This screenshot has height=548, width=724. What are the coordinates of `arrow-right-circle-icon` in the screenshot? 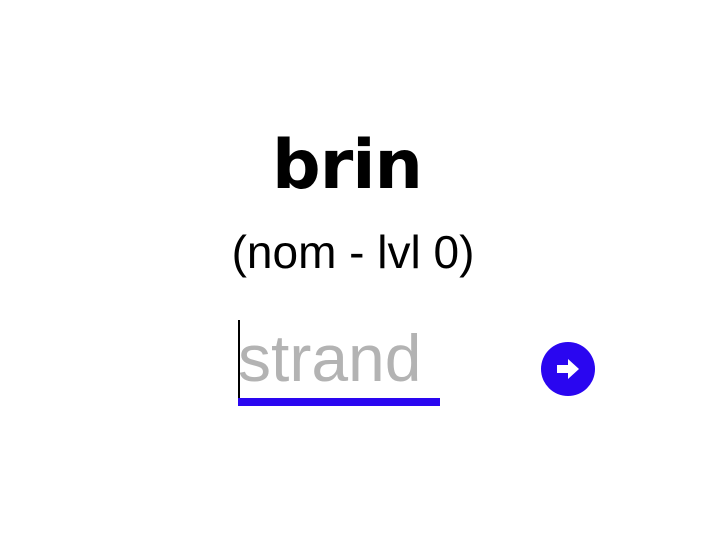 It's located at (568, 369).